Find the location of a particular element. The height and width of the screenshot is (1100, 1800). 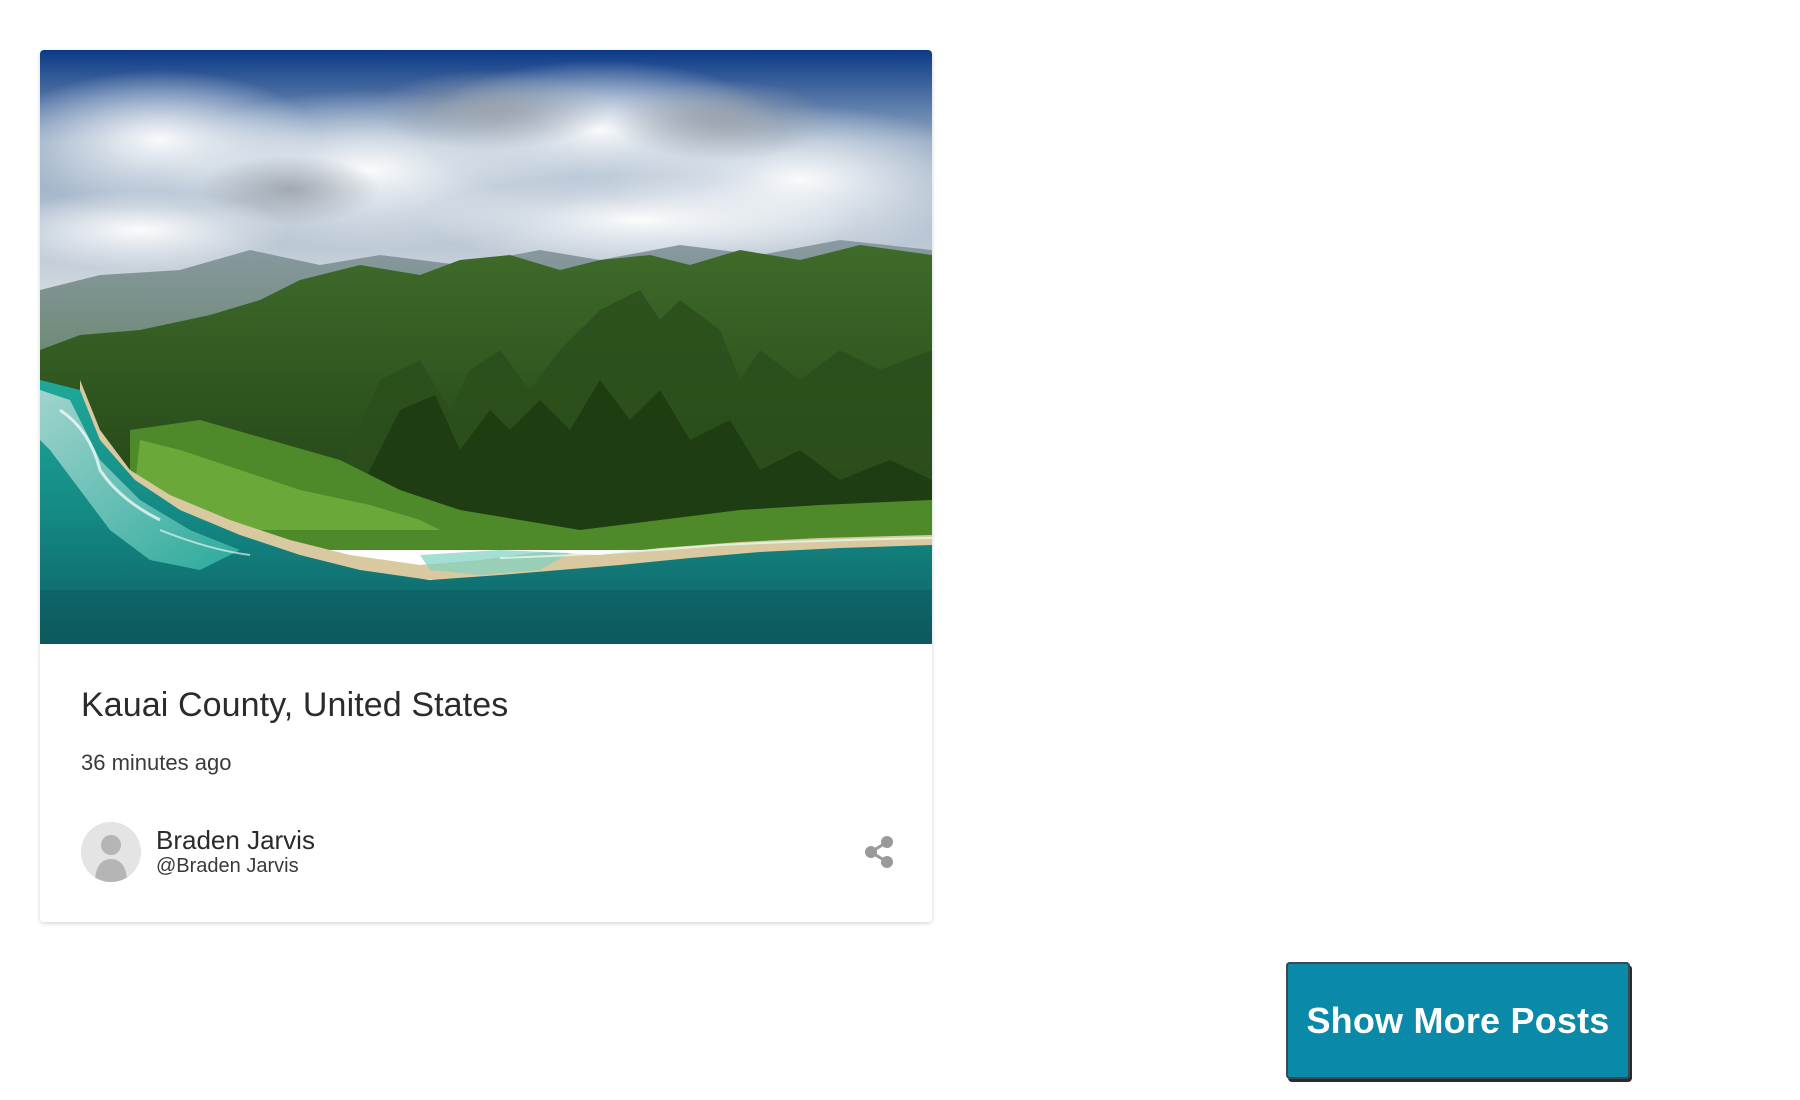

post-timestamp: 36 minutes ago is located at coordinates (156, 762).